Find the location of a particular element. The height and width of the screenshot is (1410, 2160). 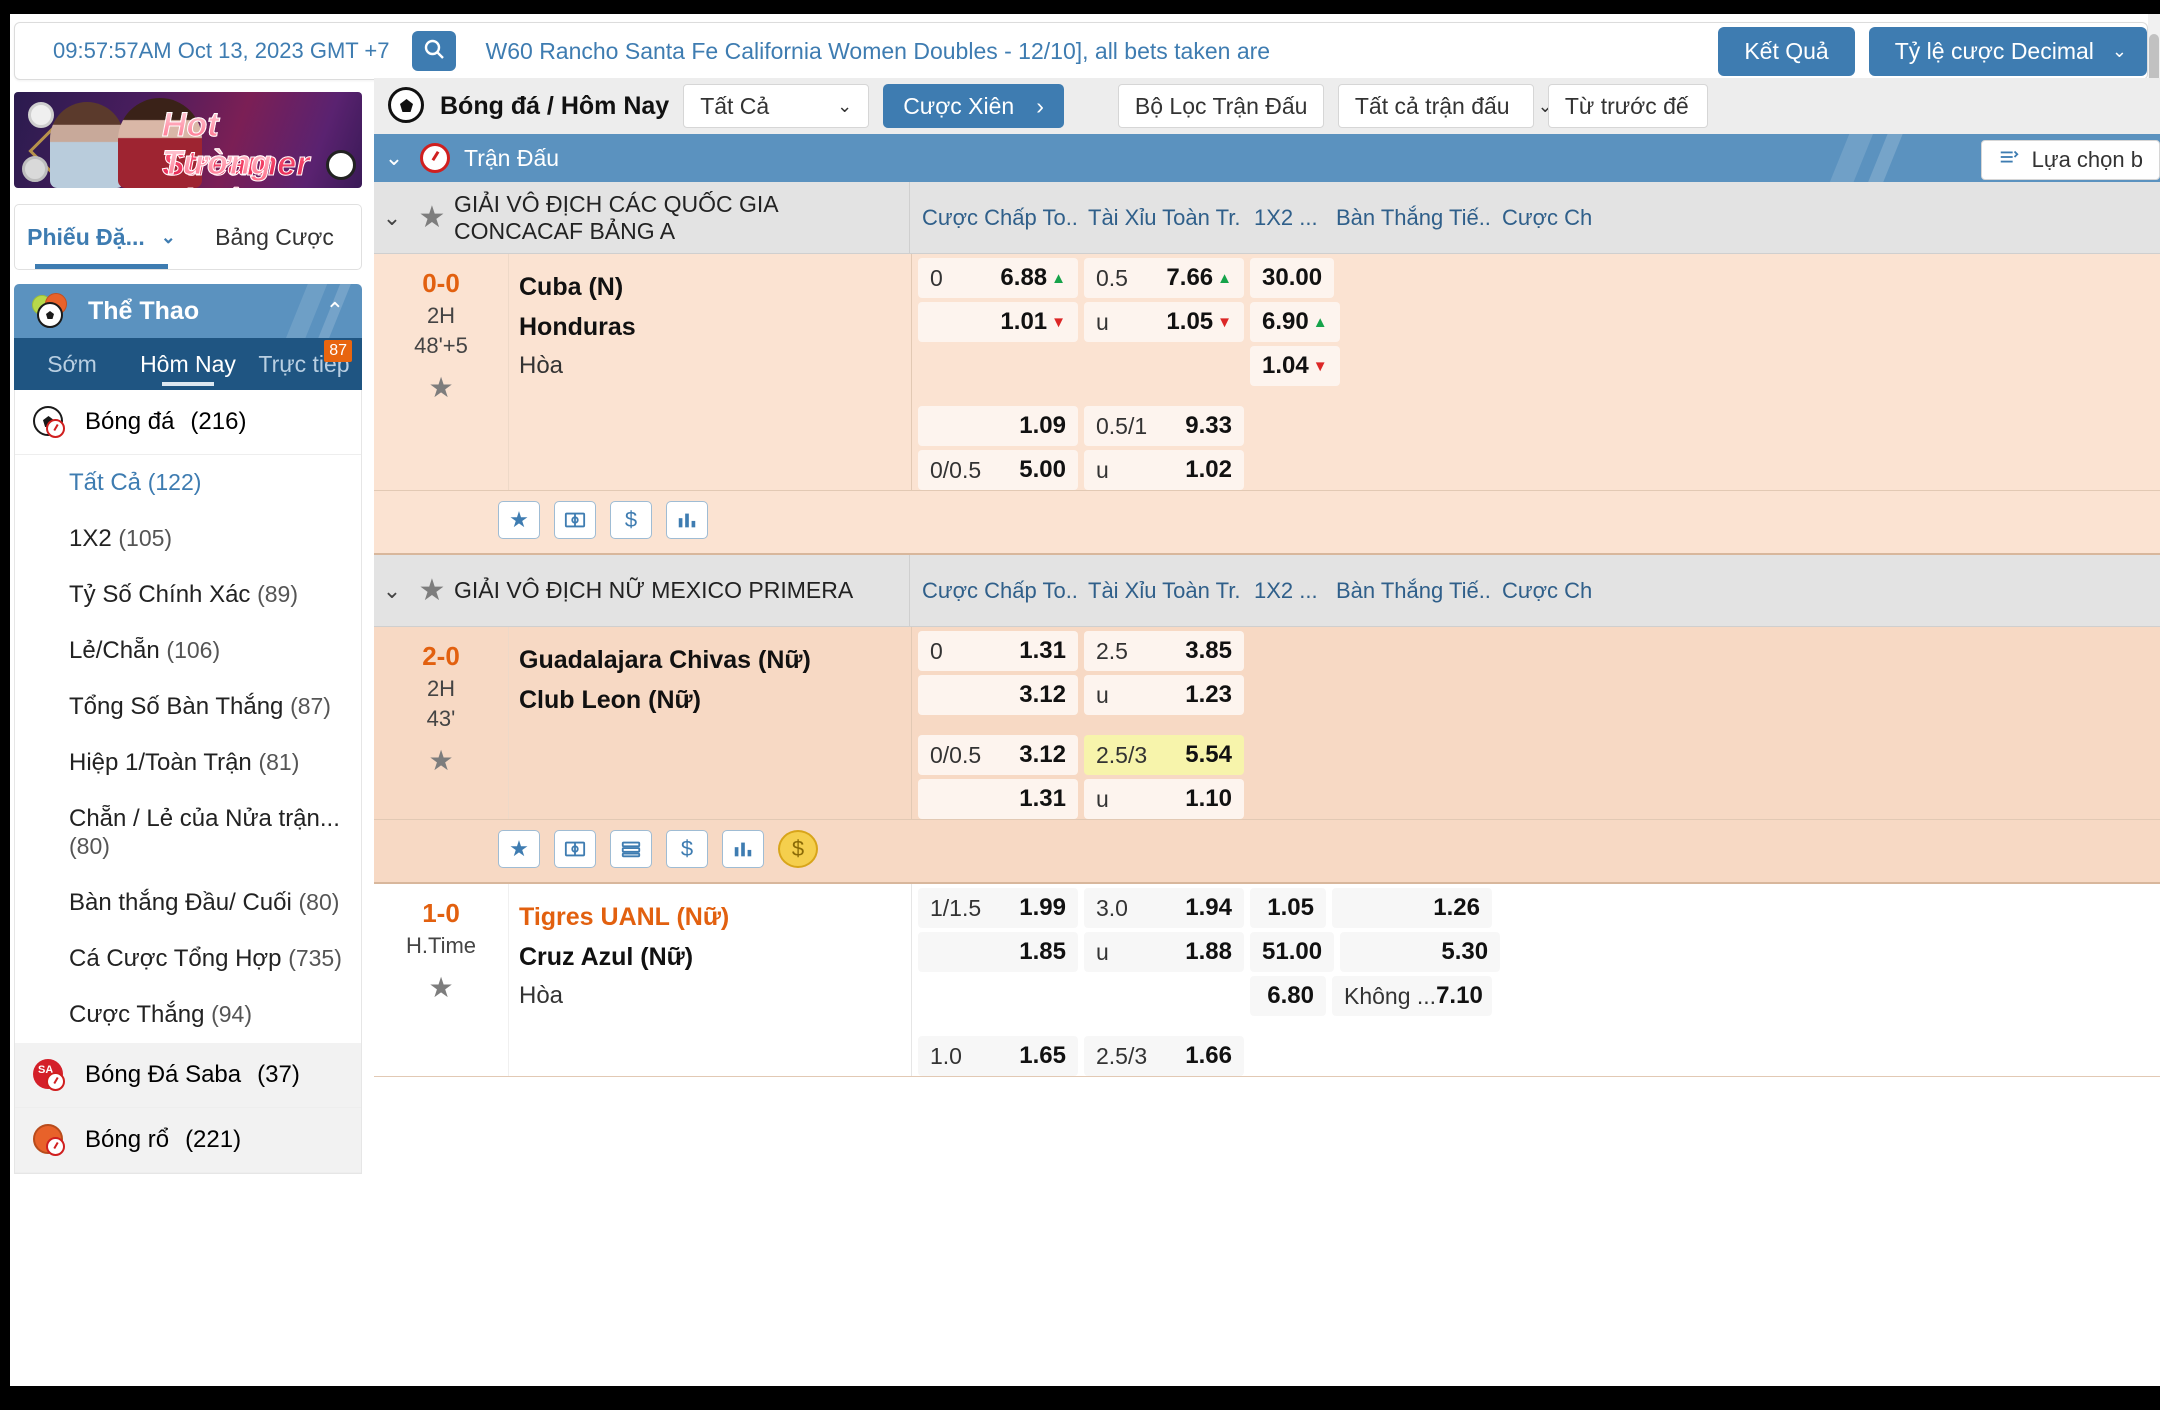

ladder-icon is located at coordinates (631, 849).